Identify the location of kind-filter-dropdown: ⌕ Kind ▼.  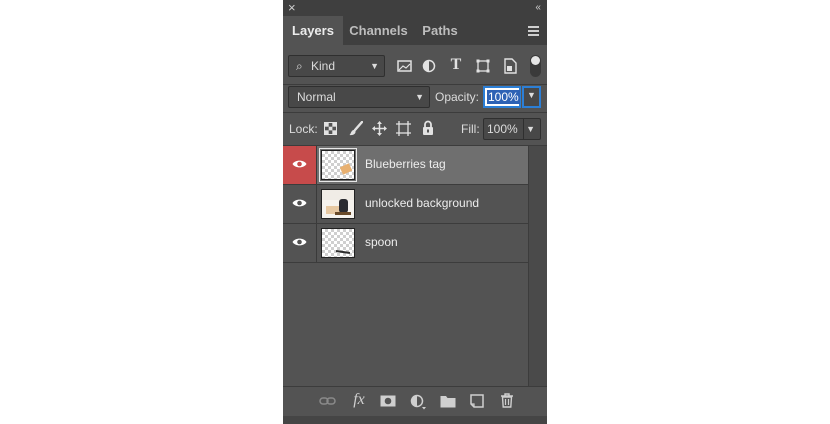
(336, 66).